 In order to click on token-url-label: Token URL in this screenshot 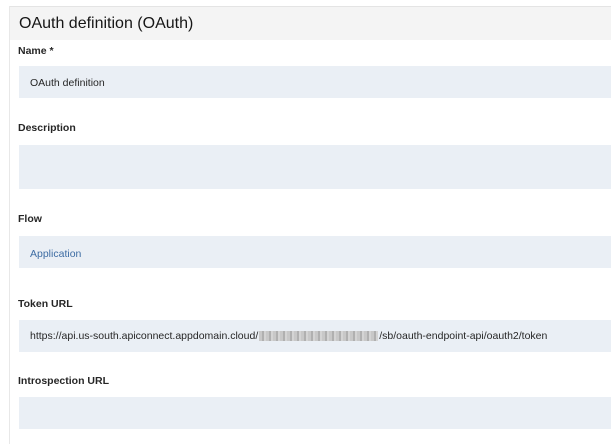, I will do `click(45, 304)`.